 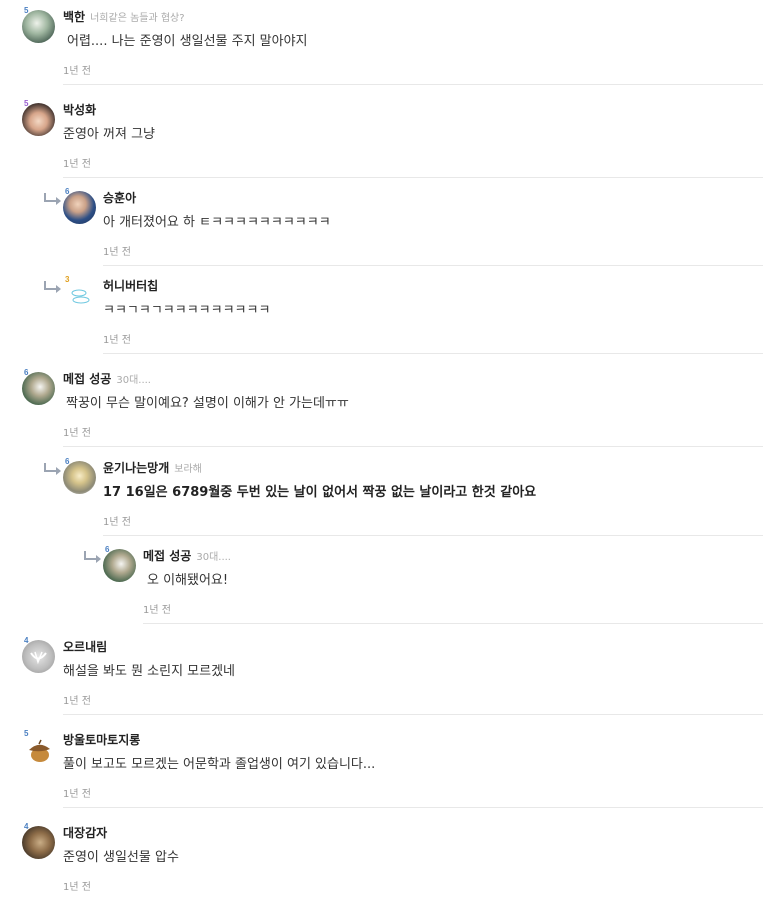 What do you see at coordinates (207, 403) in the screenshot?
I see `comment-text: 짝꿍이 무슨 말이예요? 설명이 이해가 안 가는데ㅠㅠ` at bounding box center [207, 403].